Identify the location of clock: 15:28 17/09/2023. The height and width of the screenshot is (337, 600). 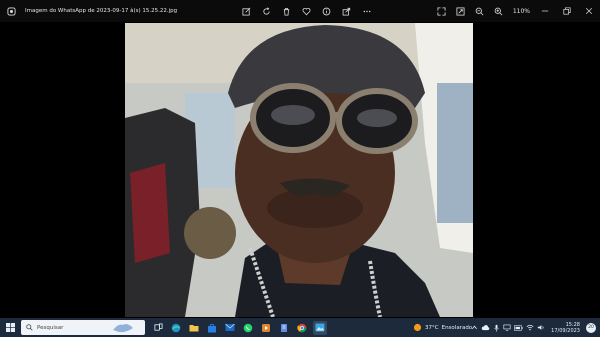
(565, 328).